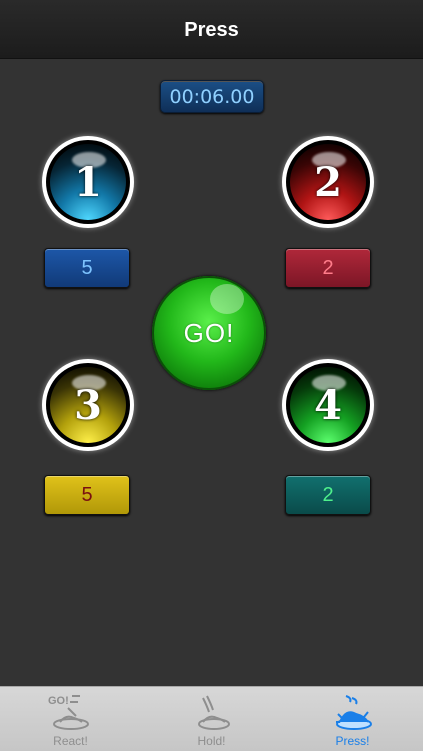  What do you see at coordinates (70, 741) in the screenshot?
I see `tab-react-label: React!` at bounding box center [70, 741].